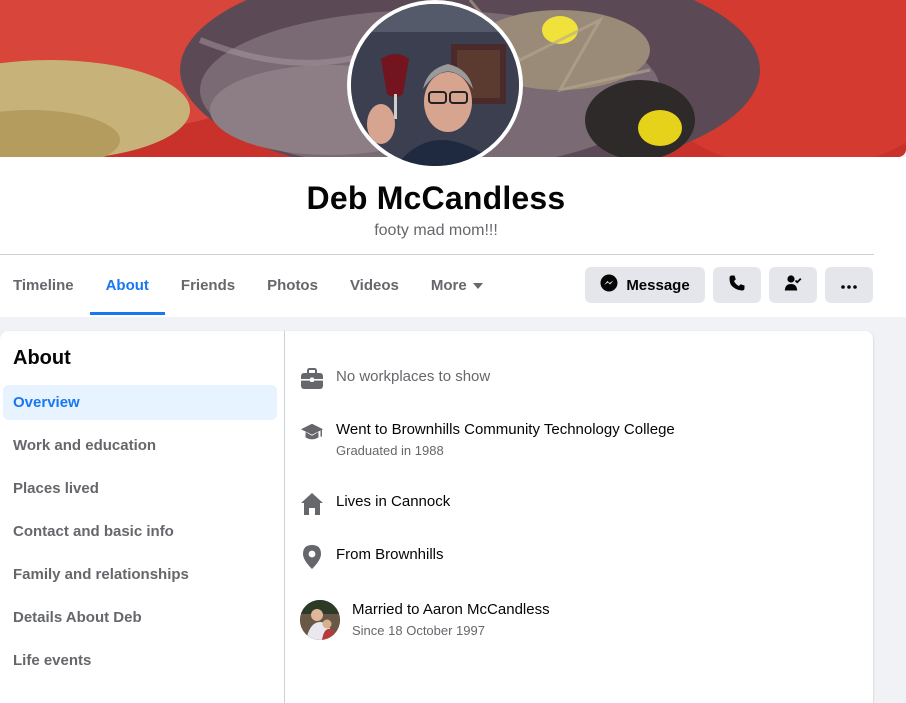  What do you see at coordinates (418, 630) in the screenshot?
I see `overview-relationship-sub: Since 18 October 1997` at bounding box center [418, 630].